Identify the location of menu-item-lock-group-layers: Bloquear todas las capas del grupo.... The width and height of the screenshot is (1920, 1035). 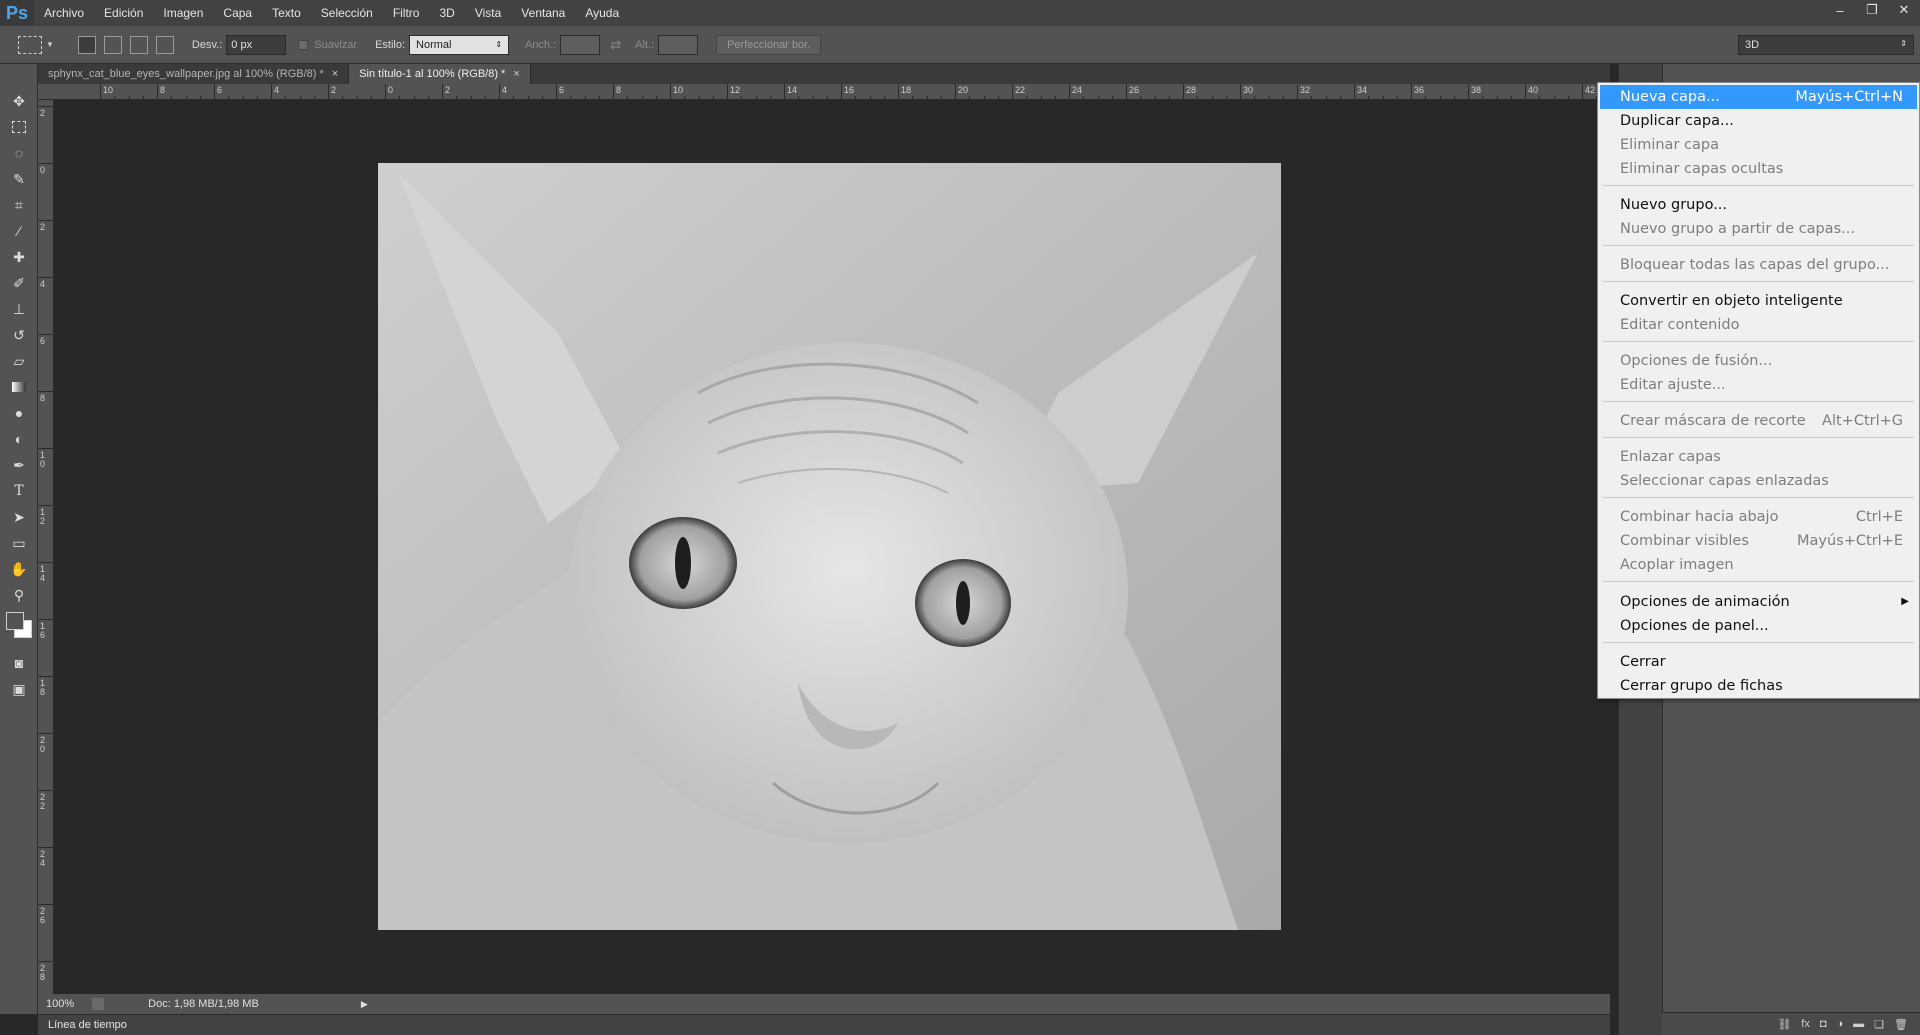
(1758, 265).